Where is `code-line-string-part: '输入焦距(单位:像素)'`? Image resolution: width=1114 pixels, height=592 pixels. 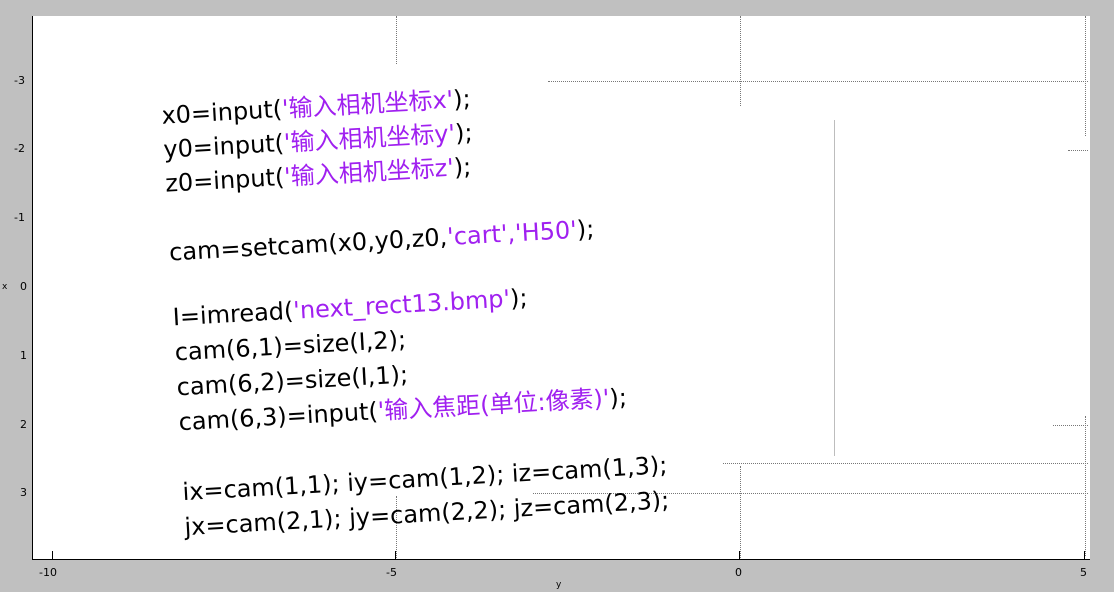
code-line-string-part: '输入焦距(单位:像素)' is located at coordinates (493, 404).